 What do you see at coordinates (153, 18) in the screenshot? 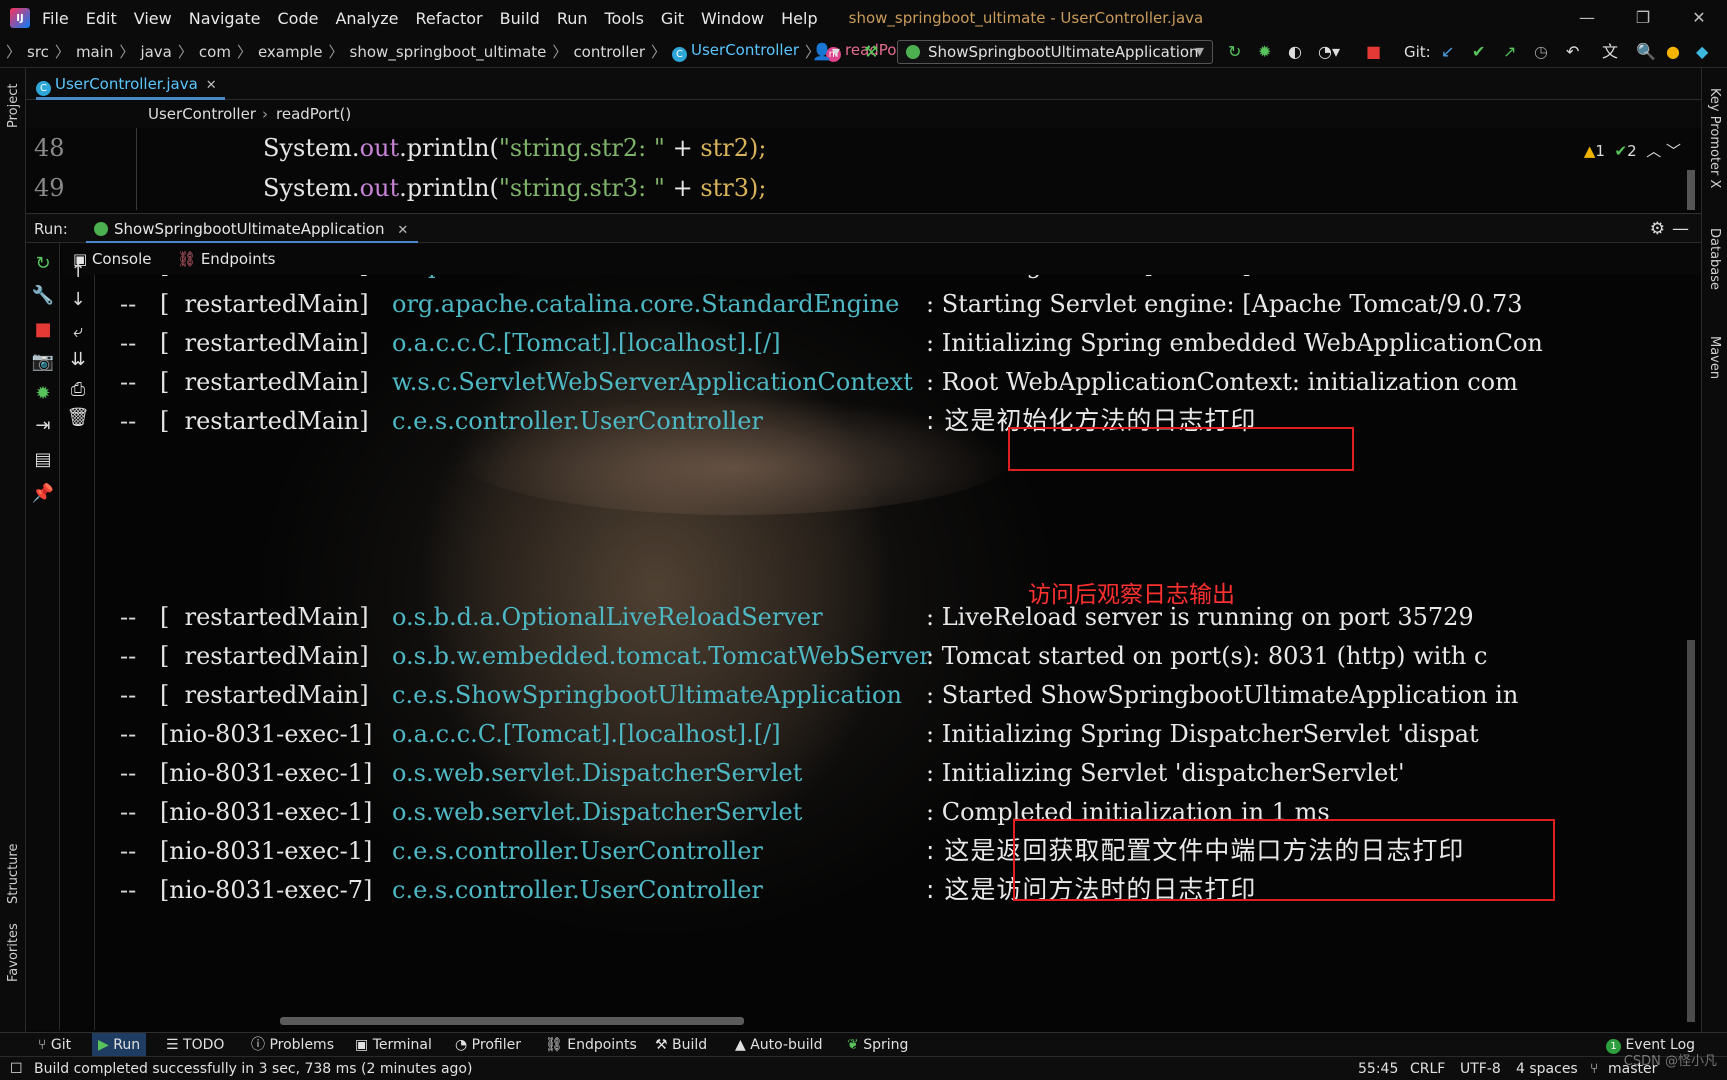
I see `menu-view: View` at bounding box center [153, 18].